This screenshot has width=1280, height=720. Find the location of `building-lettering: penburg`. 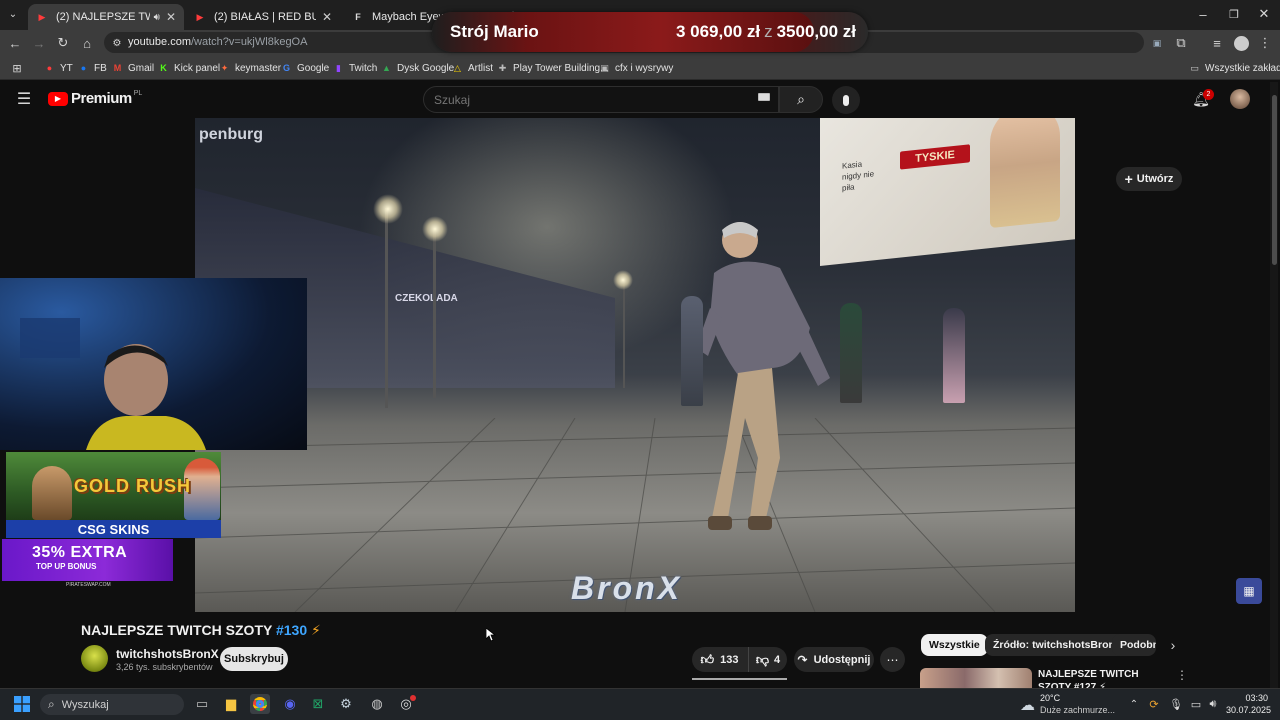

building-lettering: penburg is located at coordinates (231, 134).